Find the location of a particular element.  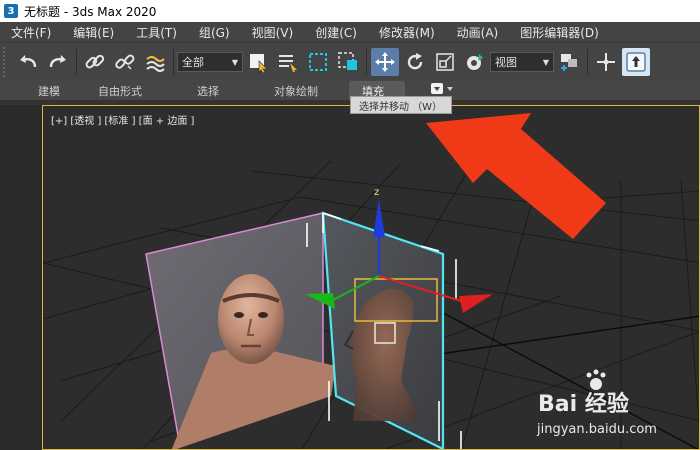

baidu-watermark: Bai 经验 jingyan.baidu.com is located at coordinates (596, 403).